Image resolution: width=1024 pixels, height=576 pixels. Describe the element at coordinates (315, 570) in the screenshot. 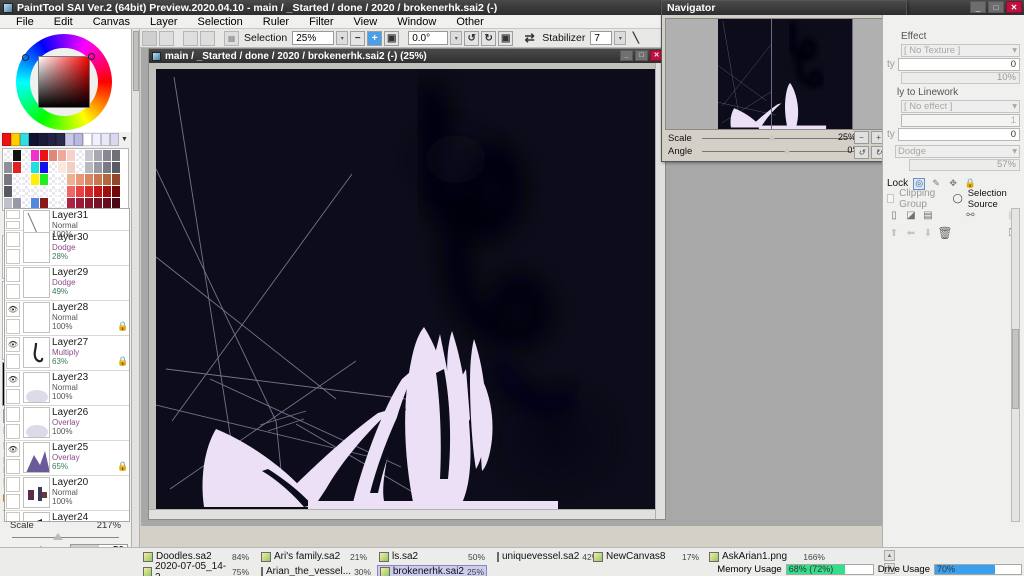

I see `file-tab-arian-the-vessel-: Arian_the_vessel... 30%` at that location.